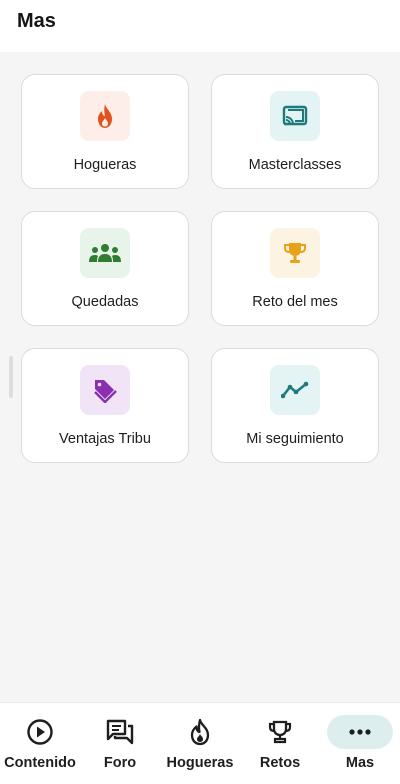  Describe the element at coordinates (295, 302) in the screenshot. I see `card-label: Reto del mes` at that location.